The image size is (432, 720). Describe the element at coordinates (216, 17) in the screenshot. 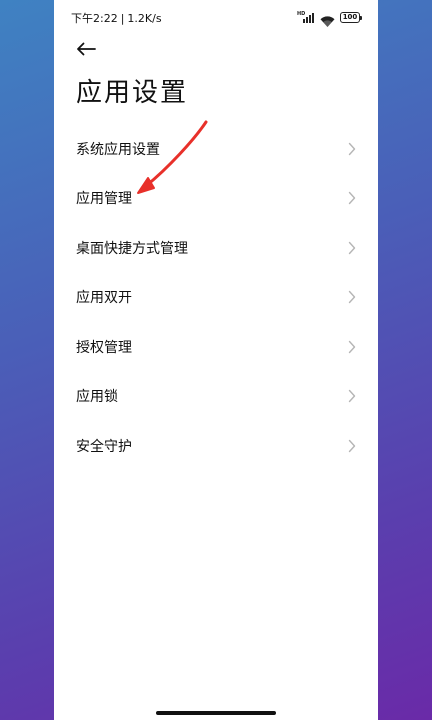

I see `status-bar: 下午2:22 | 1.2K/s HD 100` at that location.